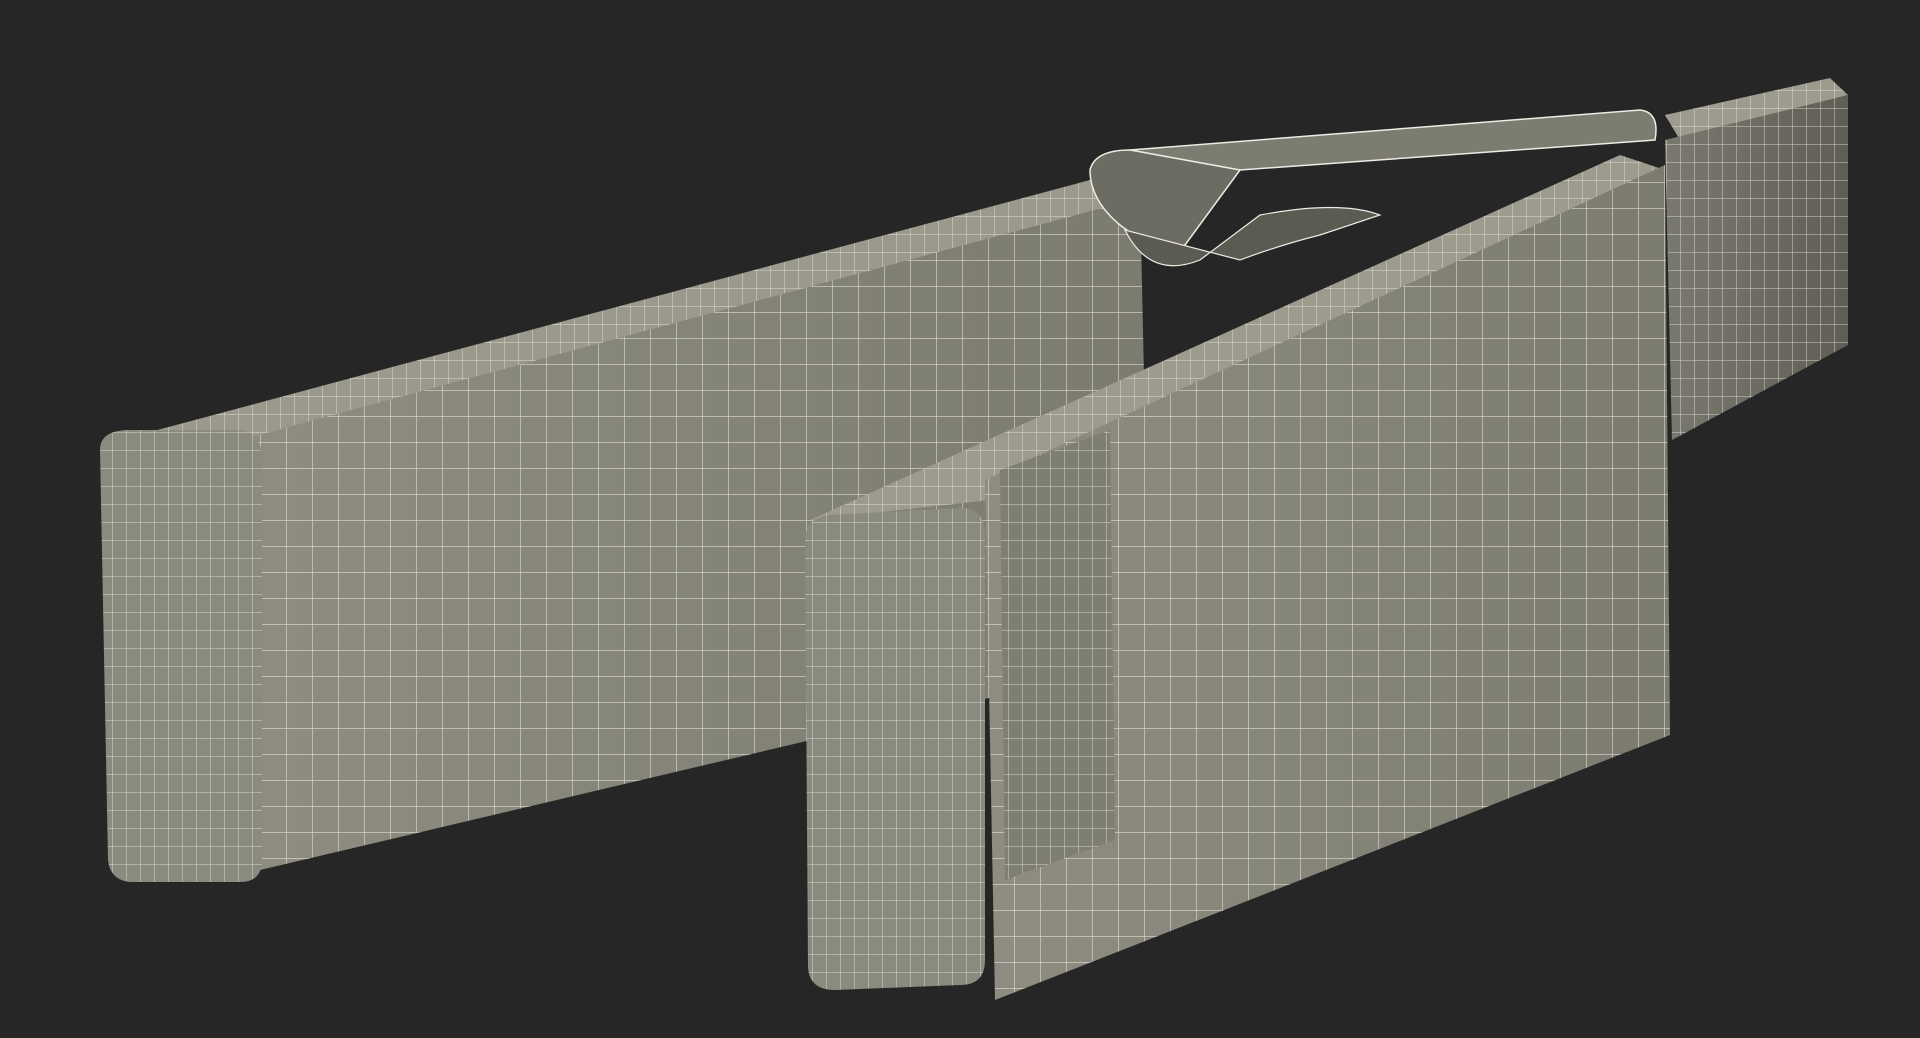 Image resolution: width=1920 pixels, height=1038 pixels. What do you see at coordinates (1756, 259) in the screenshot?
I see `hinge-block` at bounding box center [1756, 259].